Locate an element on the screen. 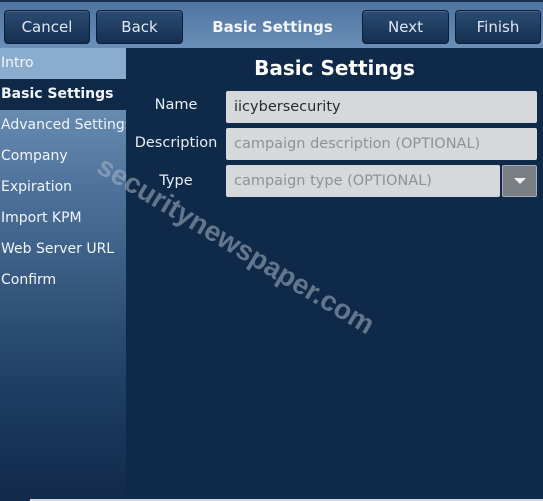 Image resolution: width=543 pixels, height=501 pixels. name-input: iicybersecurity is located at coordinates (381, 107).